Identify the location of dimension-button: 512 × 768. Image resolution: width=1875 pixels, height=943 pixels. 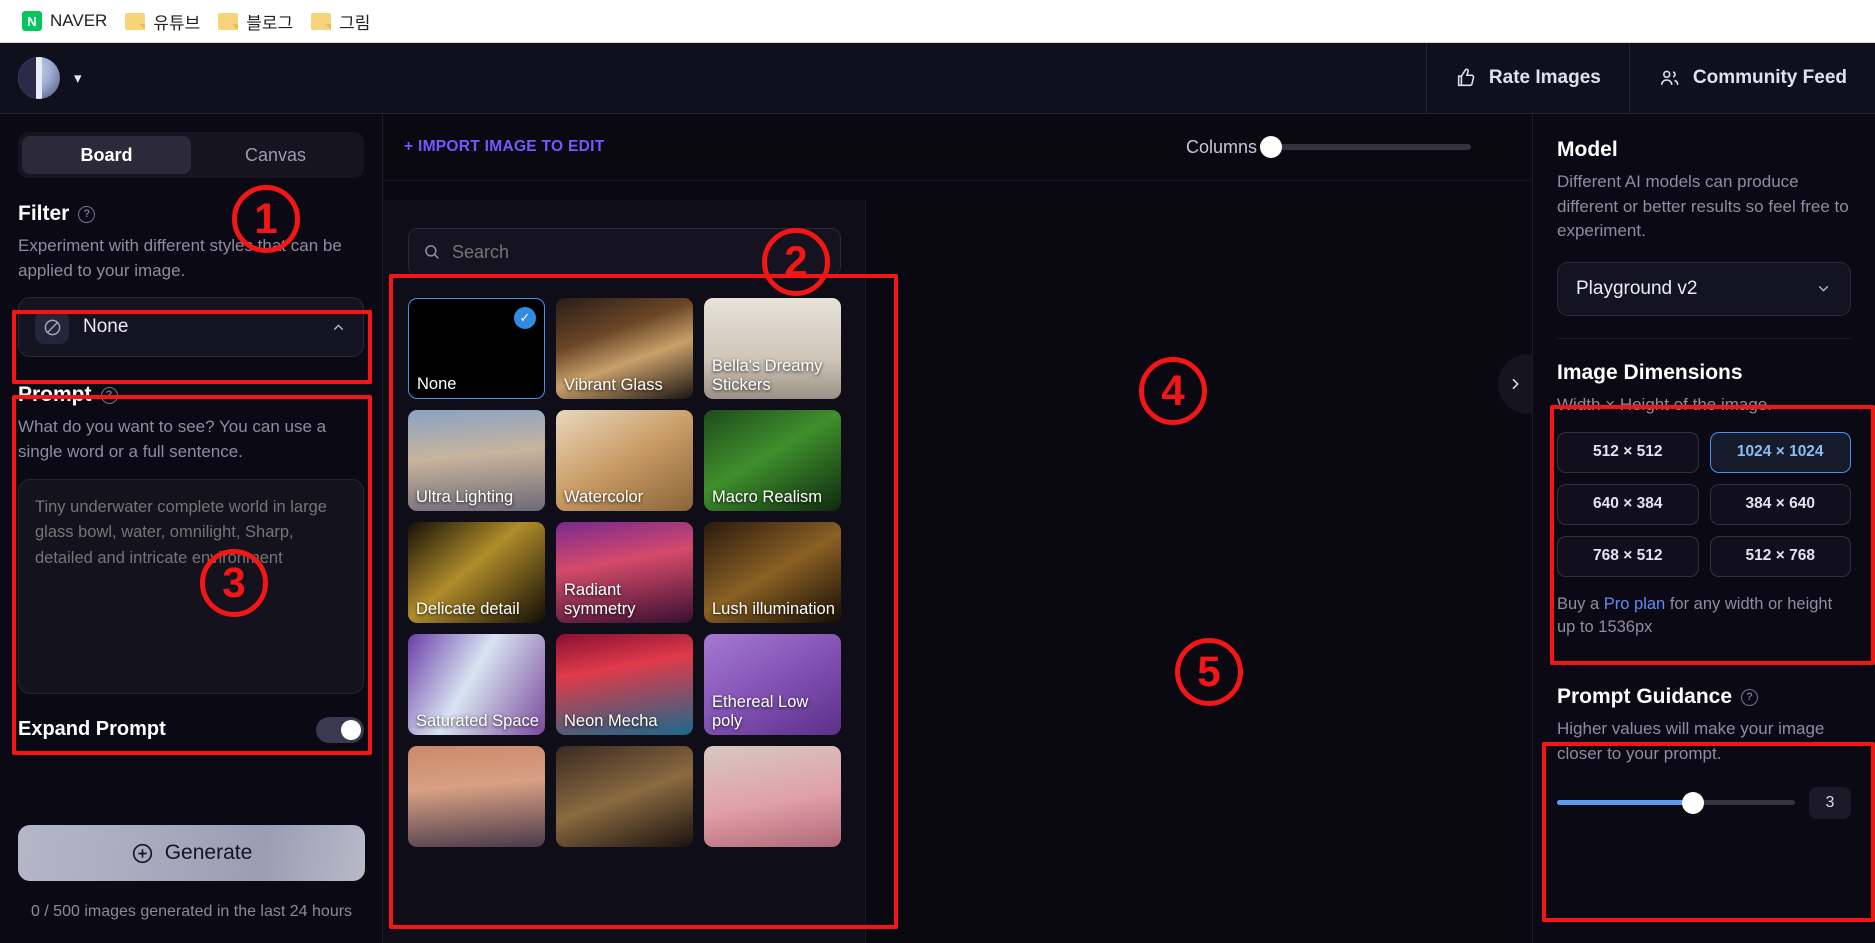
(1780, 556).